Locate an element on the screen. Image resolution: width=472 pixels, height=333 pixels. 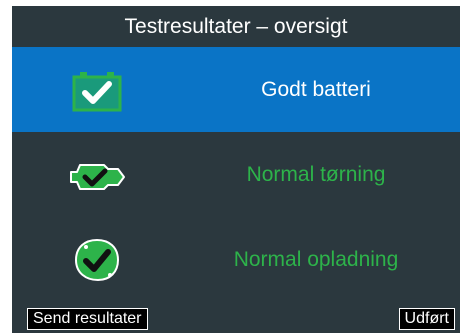
send-results-button: Send resultater is located at coordinates (87, 319).